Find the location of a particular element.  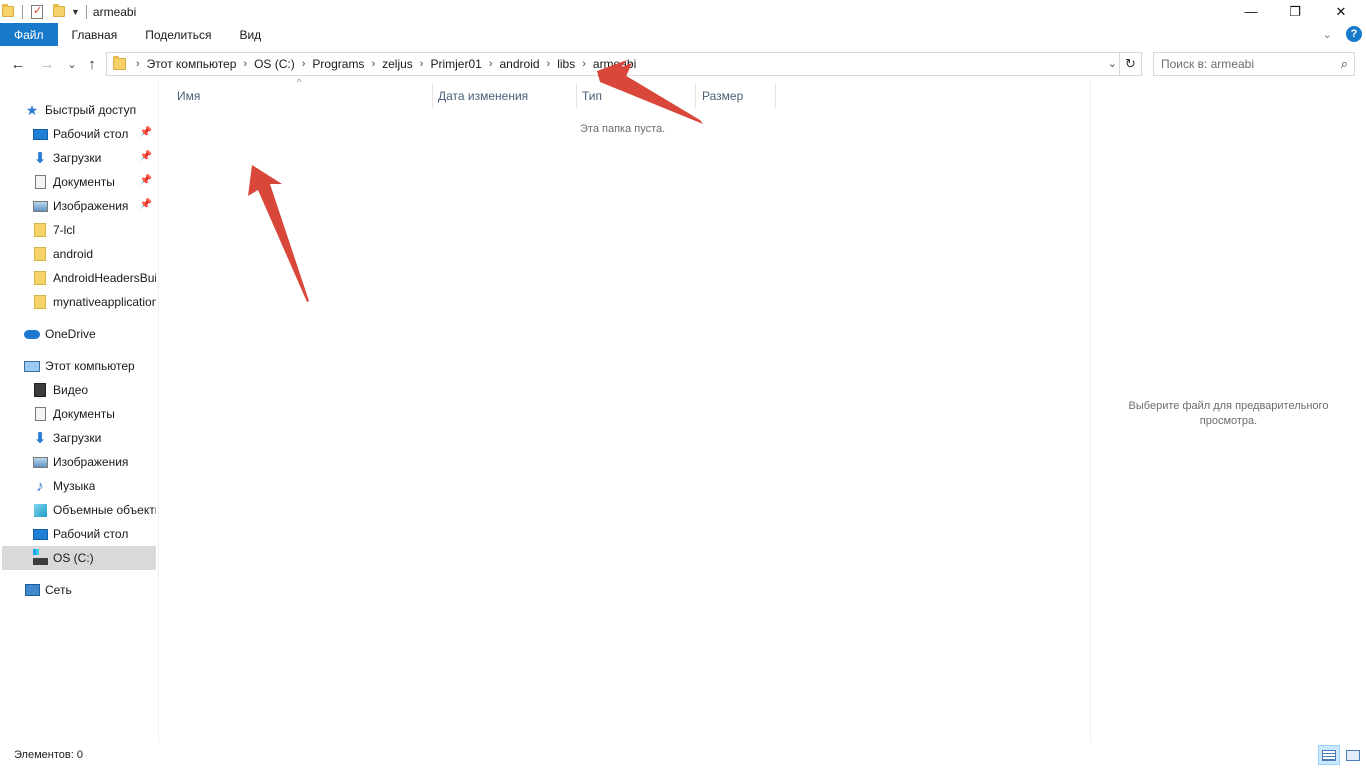

nav-pc-documents: Документы is located at coordinates (79, 414).